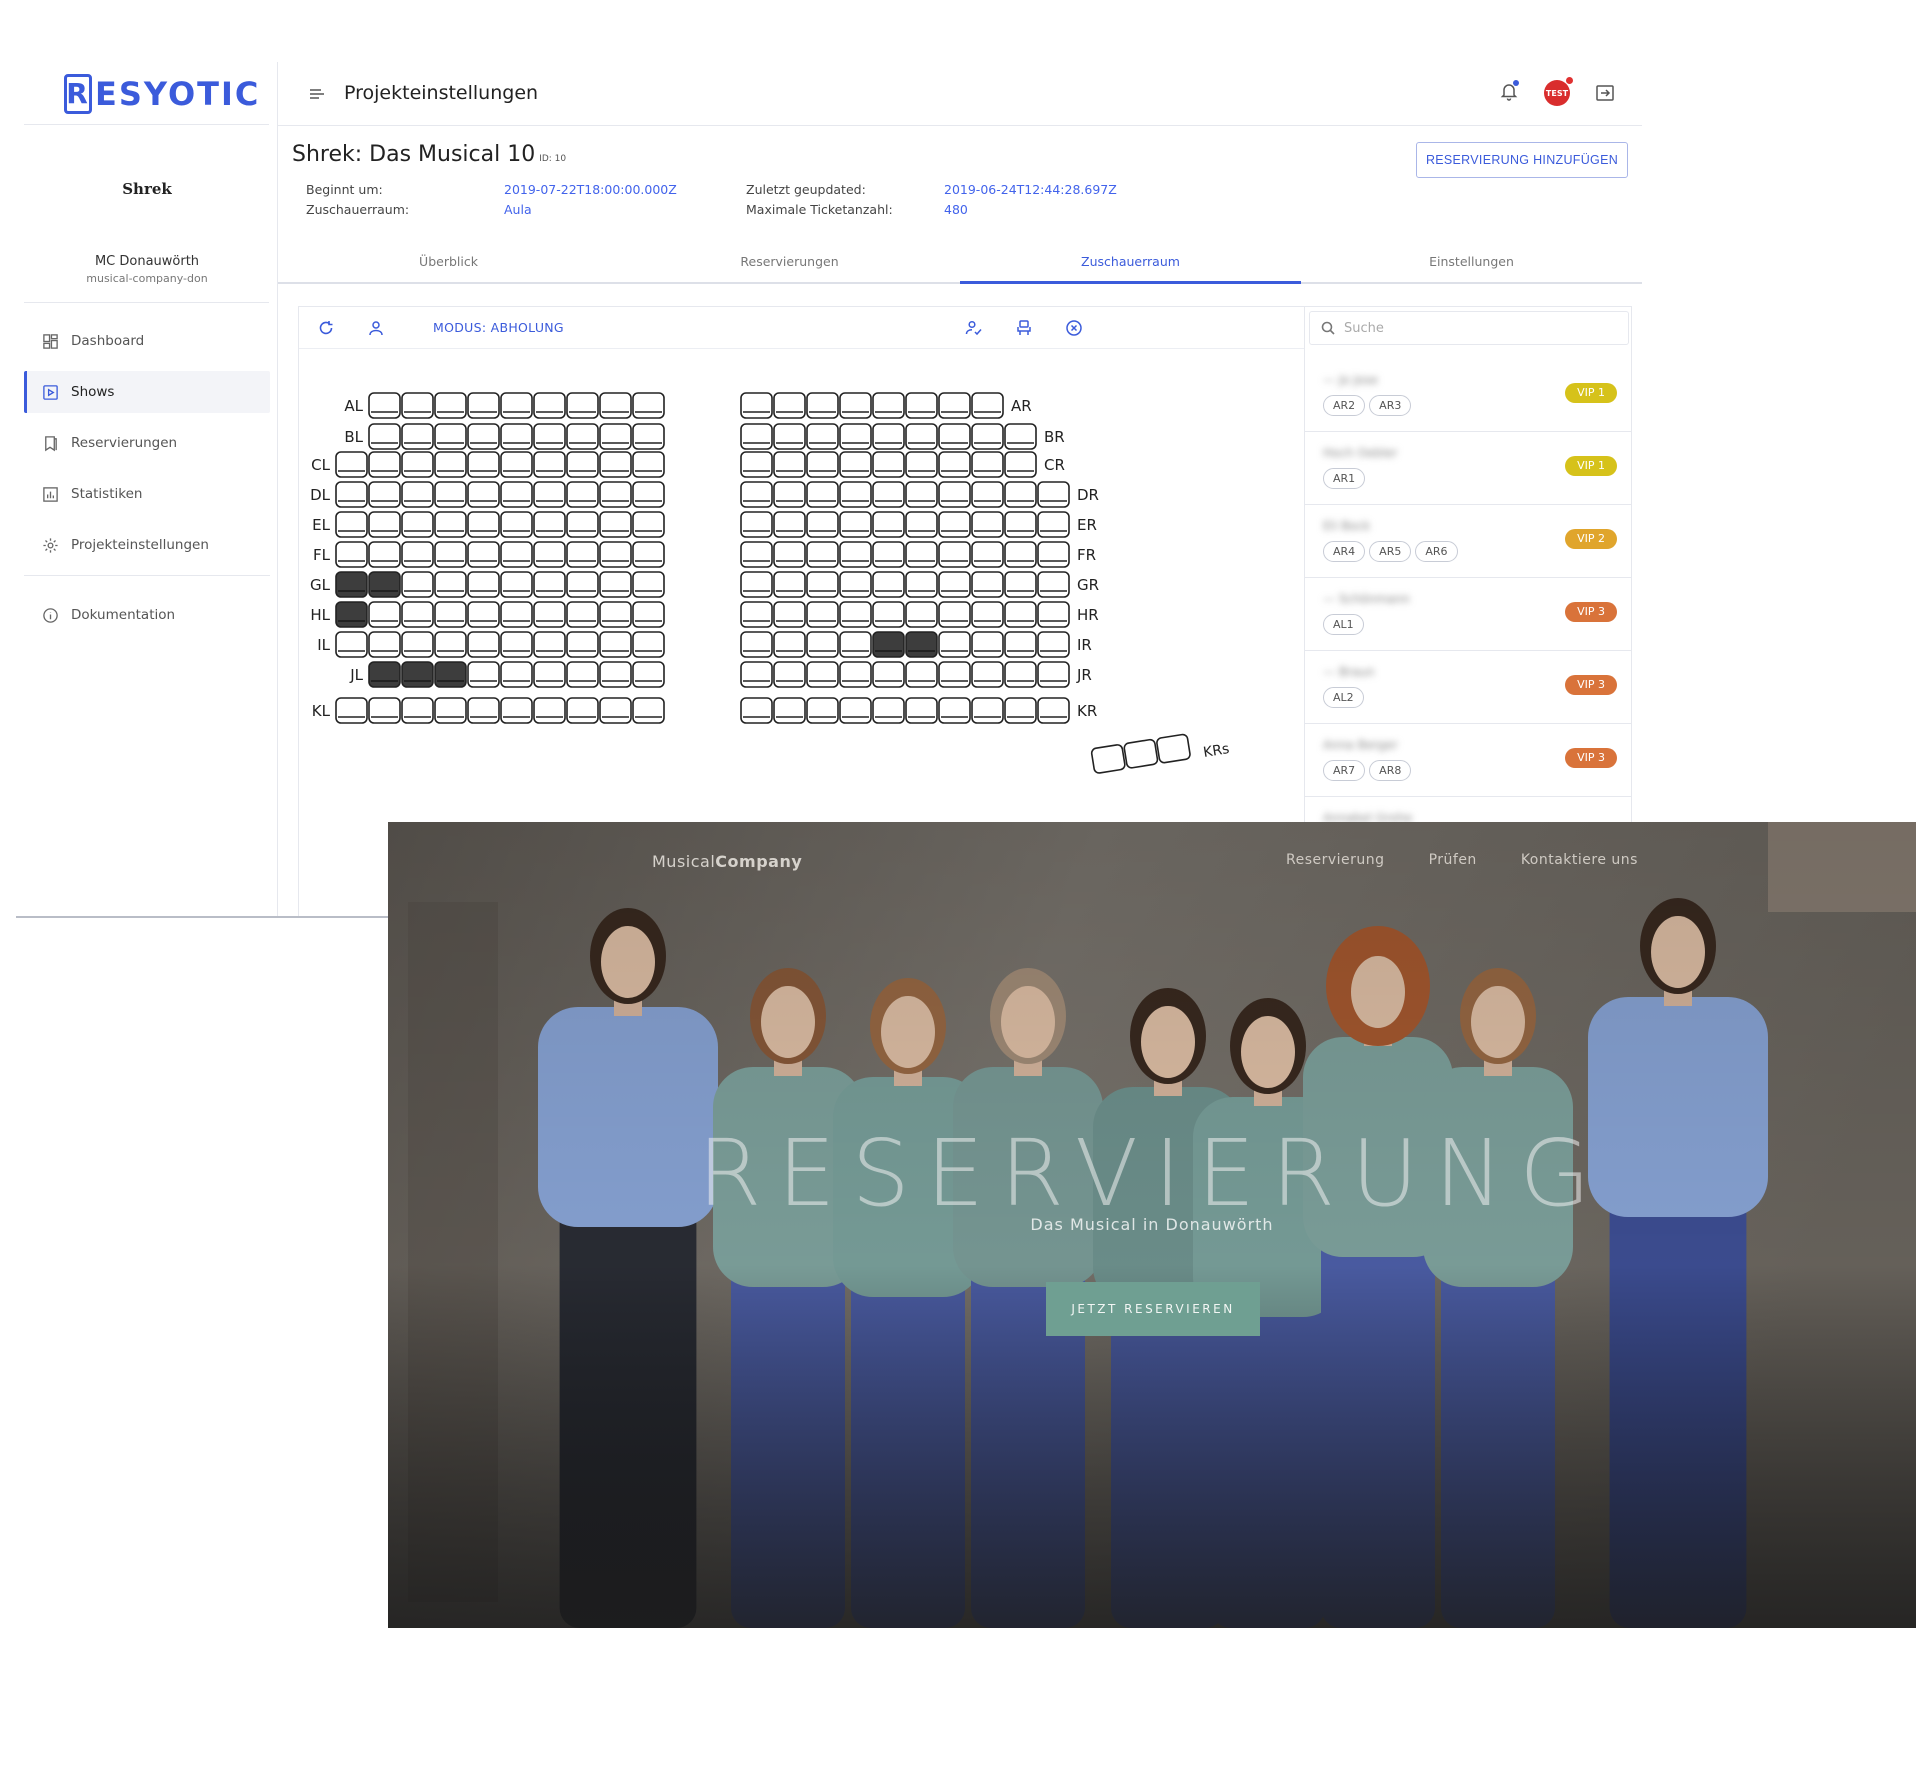 This screenshot has height=1780, width=1920. I want to click on tab-ueberblick: Überblick, so click(448, 263).